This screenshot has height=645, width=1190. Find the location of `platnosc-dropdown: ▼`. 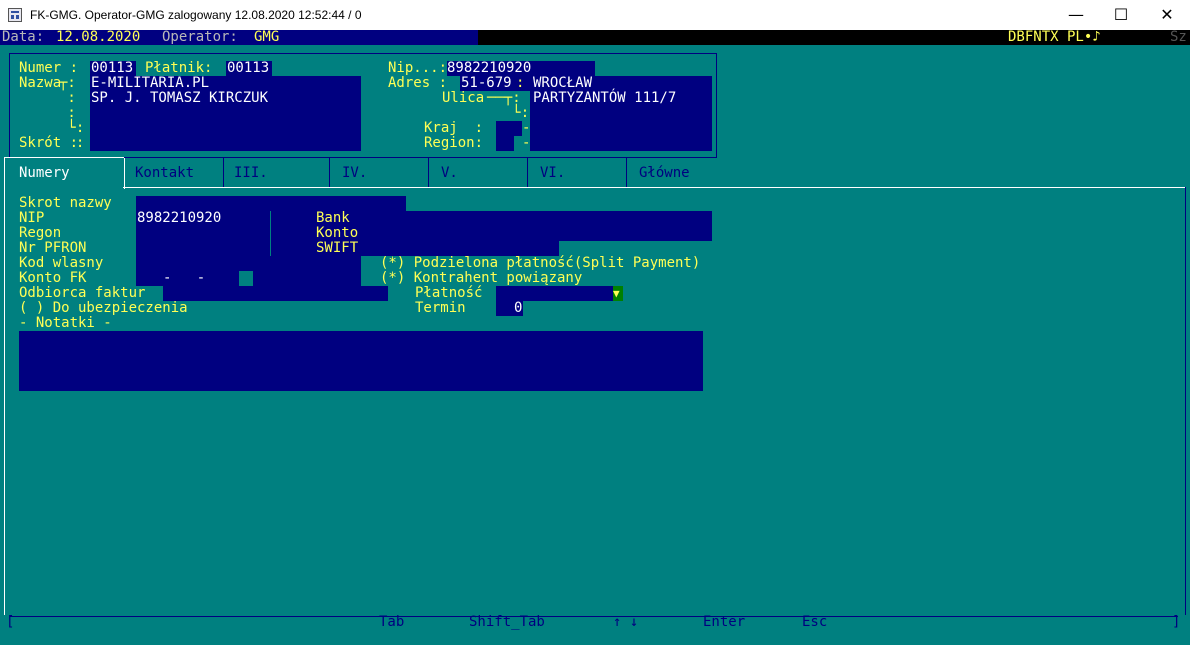

platnosc-dropdown: ▼ is located at coordinates (618, 293).